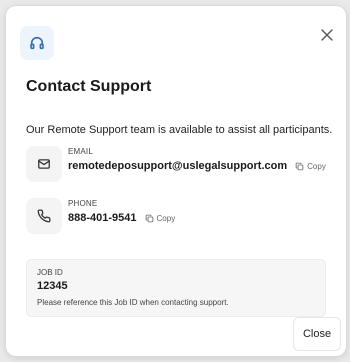 This screenshot has width=350, height=362. I want to click on phone-details: PHONE 888-401-9541 Copy, so click(121, 211).